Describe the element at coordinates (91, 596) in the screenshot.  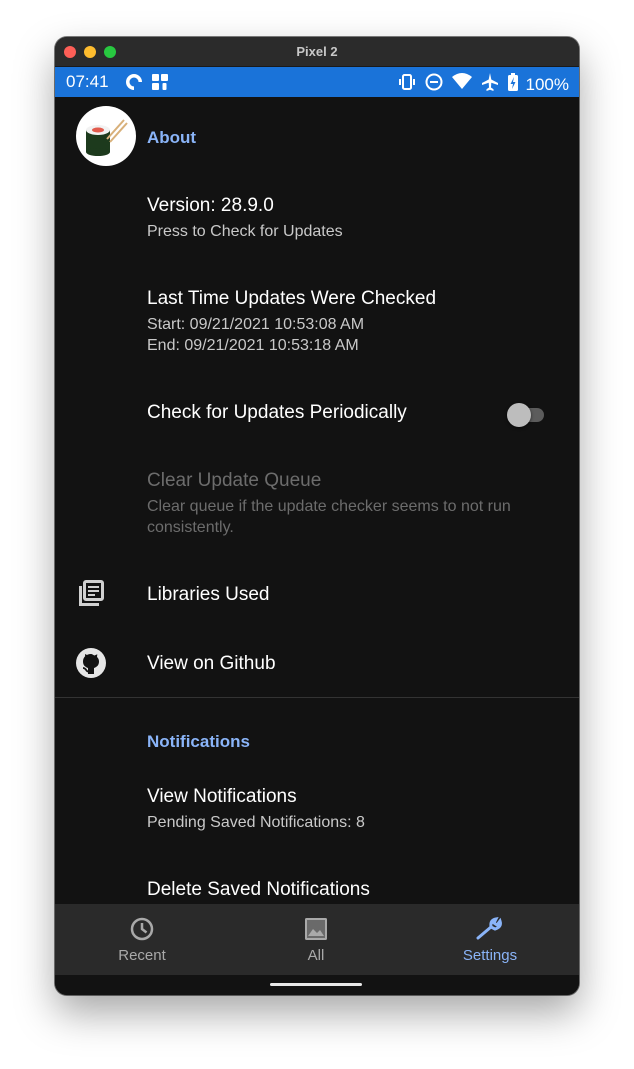
I see `library-books-icon` at that location.